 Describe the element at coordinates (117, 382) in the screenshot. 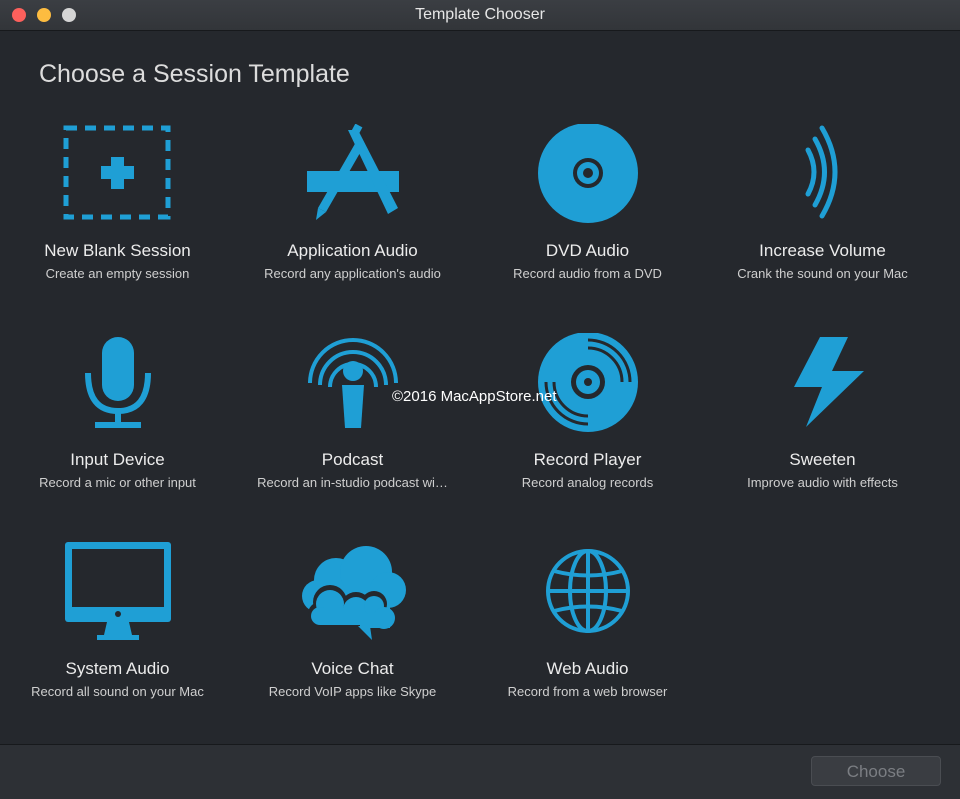

I see `microphone-icon` at that location.